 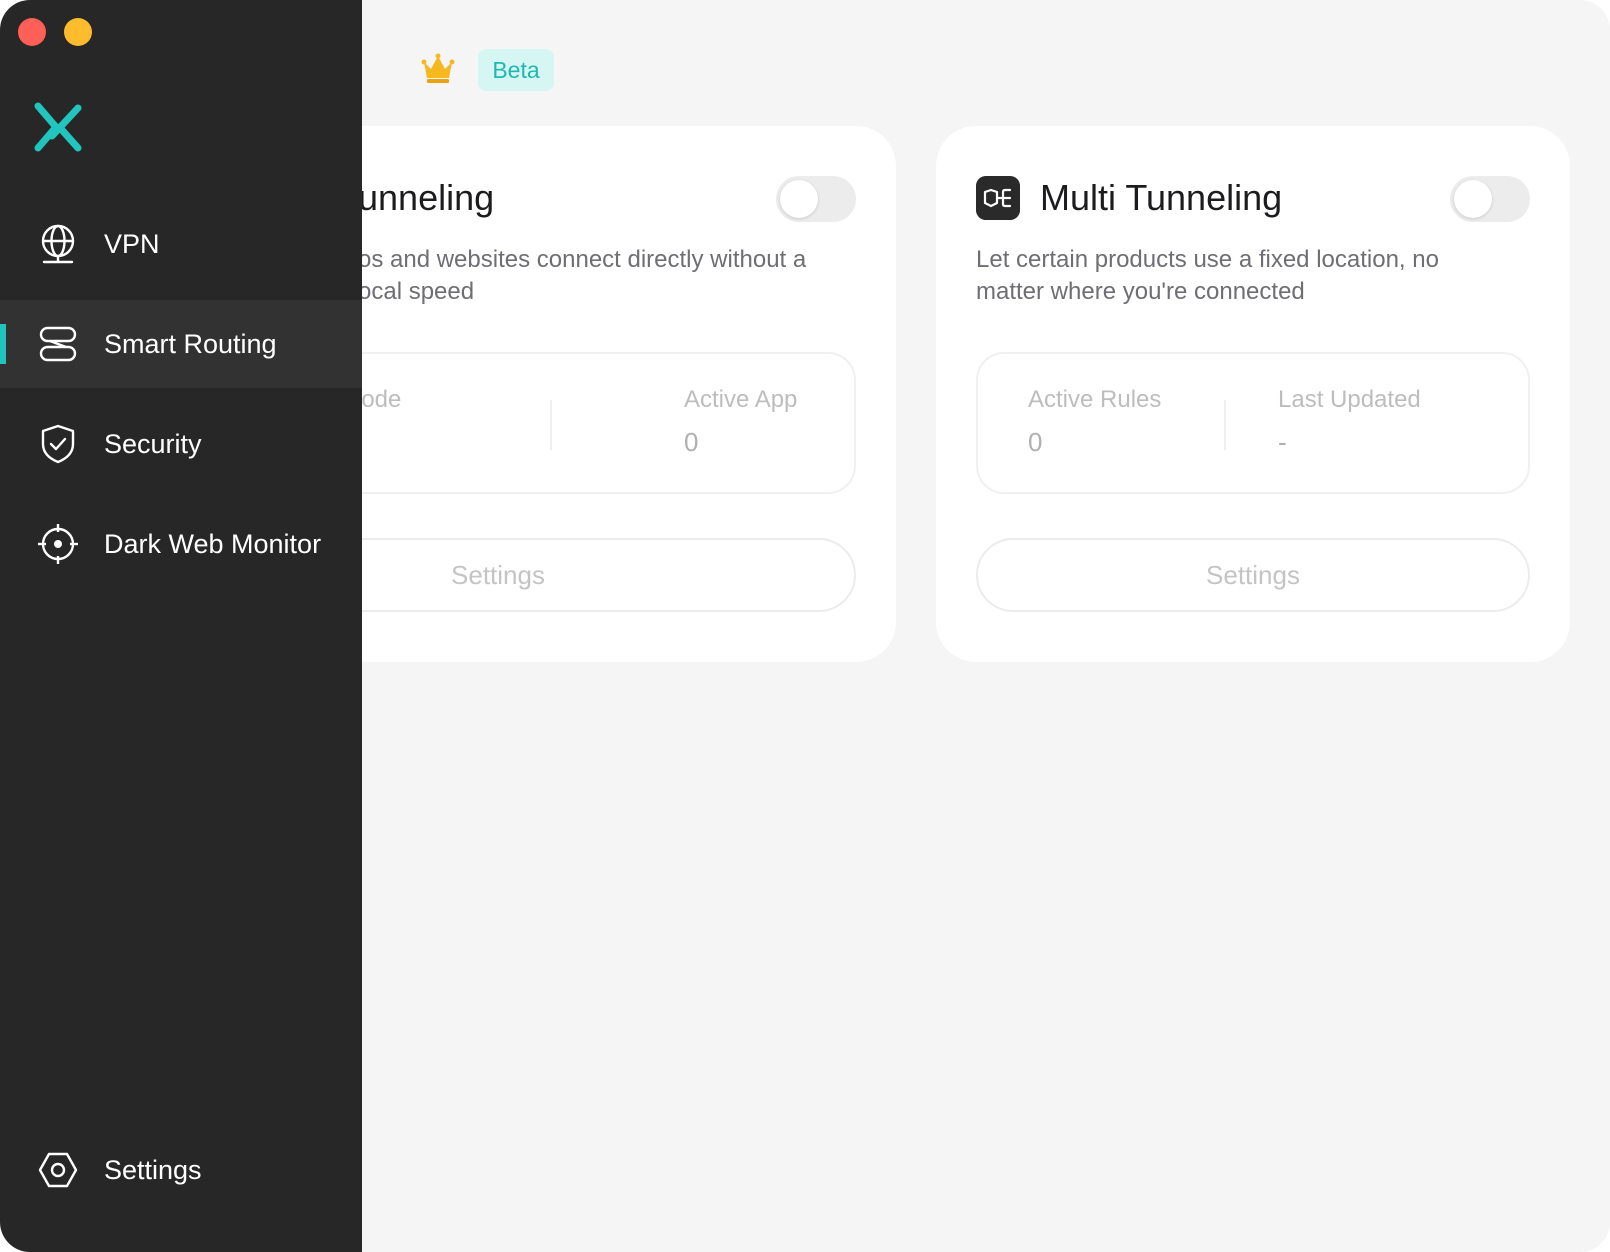 I want to click on multi-desc-line2: matter where you're connected, so click(x=1140, y=291).